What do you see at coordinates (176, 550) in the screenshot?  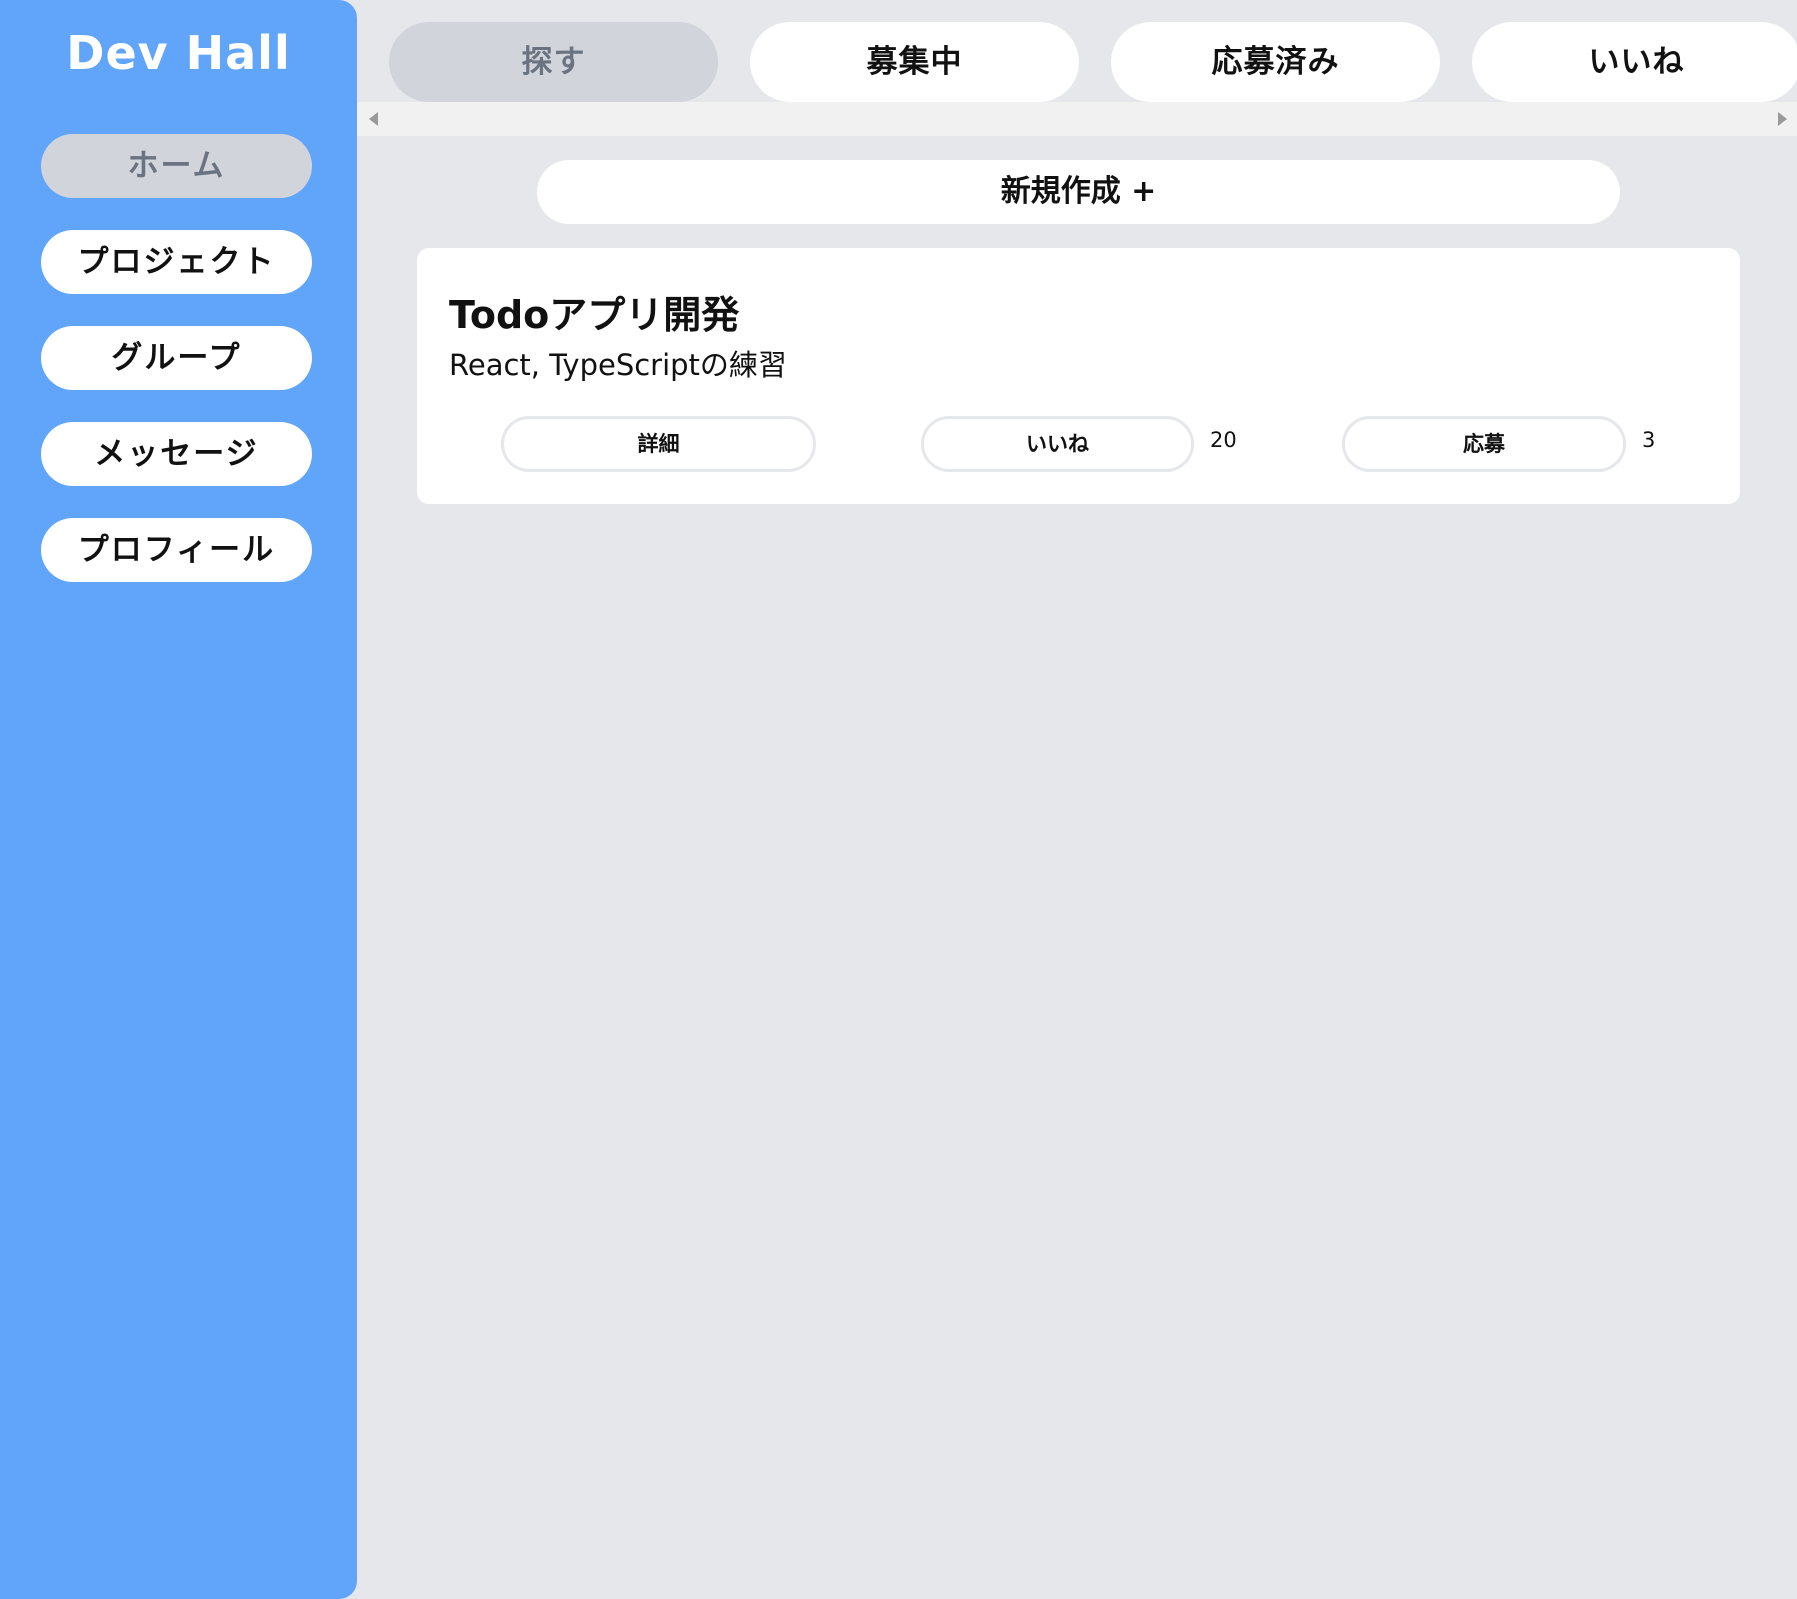 I see `sidebar-item-profile: プロフィール` at bounding box center [176, 550].